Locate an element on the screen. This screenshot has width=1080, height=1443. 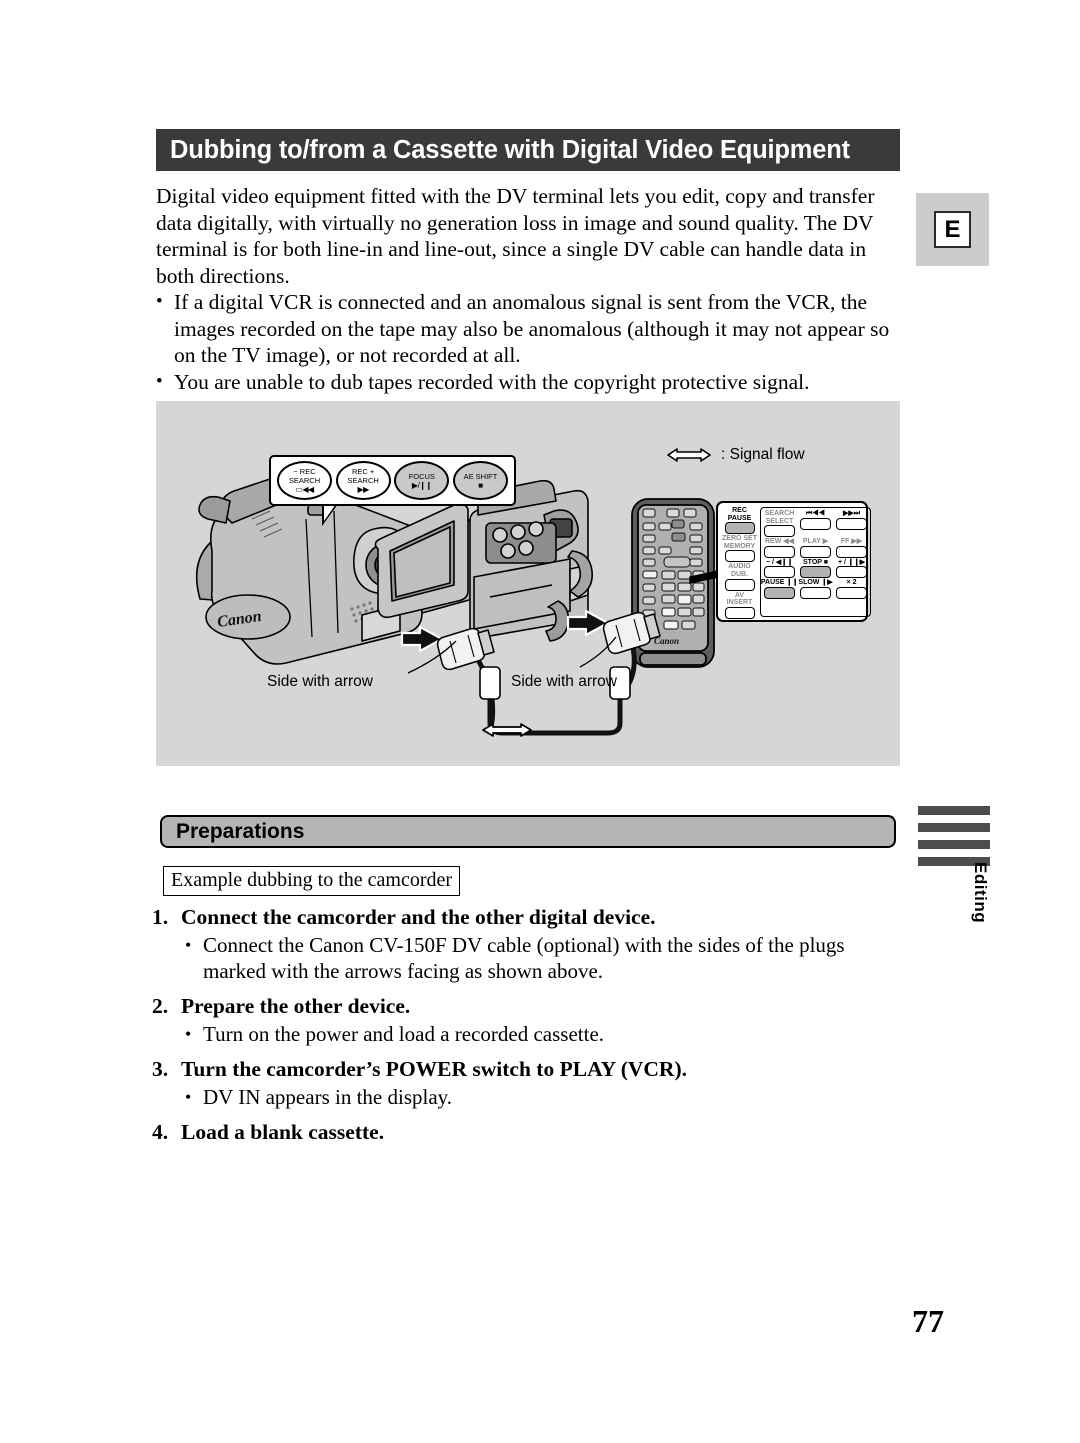
key-label-line2: PAUSE is located at coordinates (739, 518).